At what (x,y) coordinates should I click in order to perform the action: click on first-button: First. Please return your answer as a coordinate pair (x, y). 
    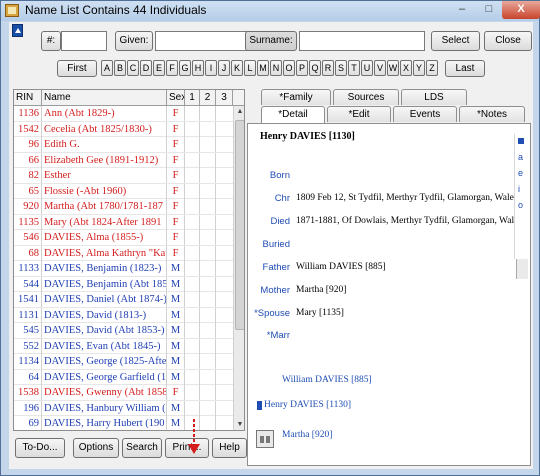
    Looking at the image, I should click on (77, 68).